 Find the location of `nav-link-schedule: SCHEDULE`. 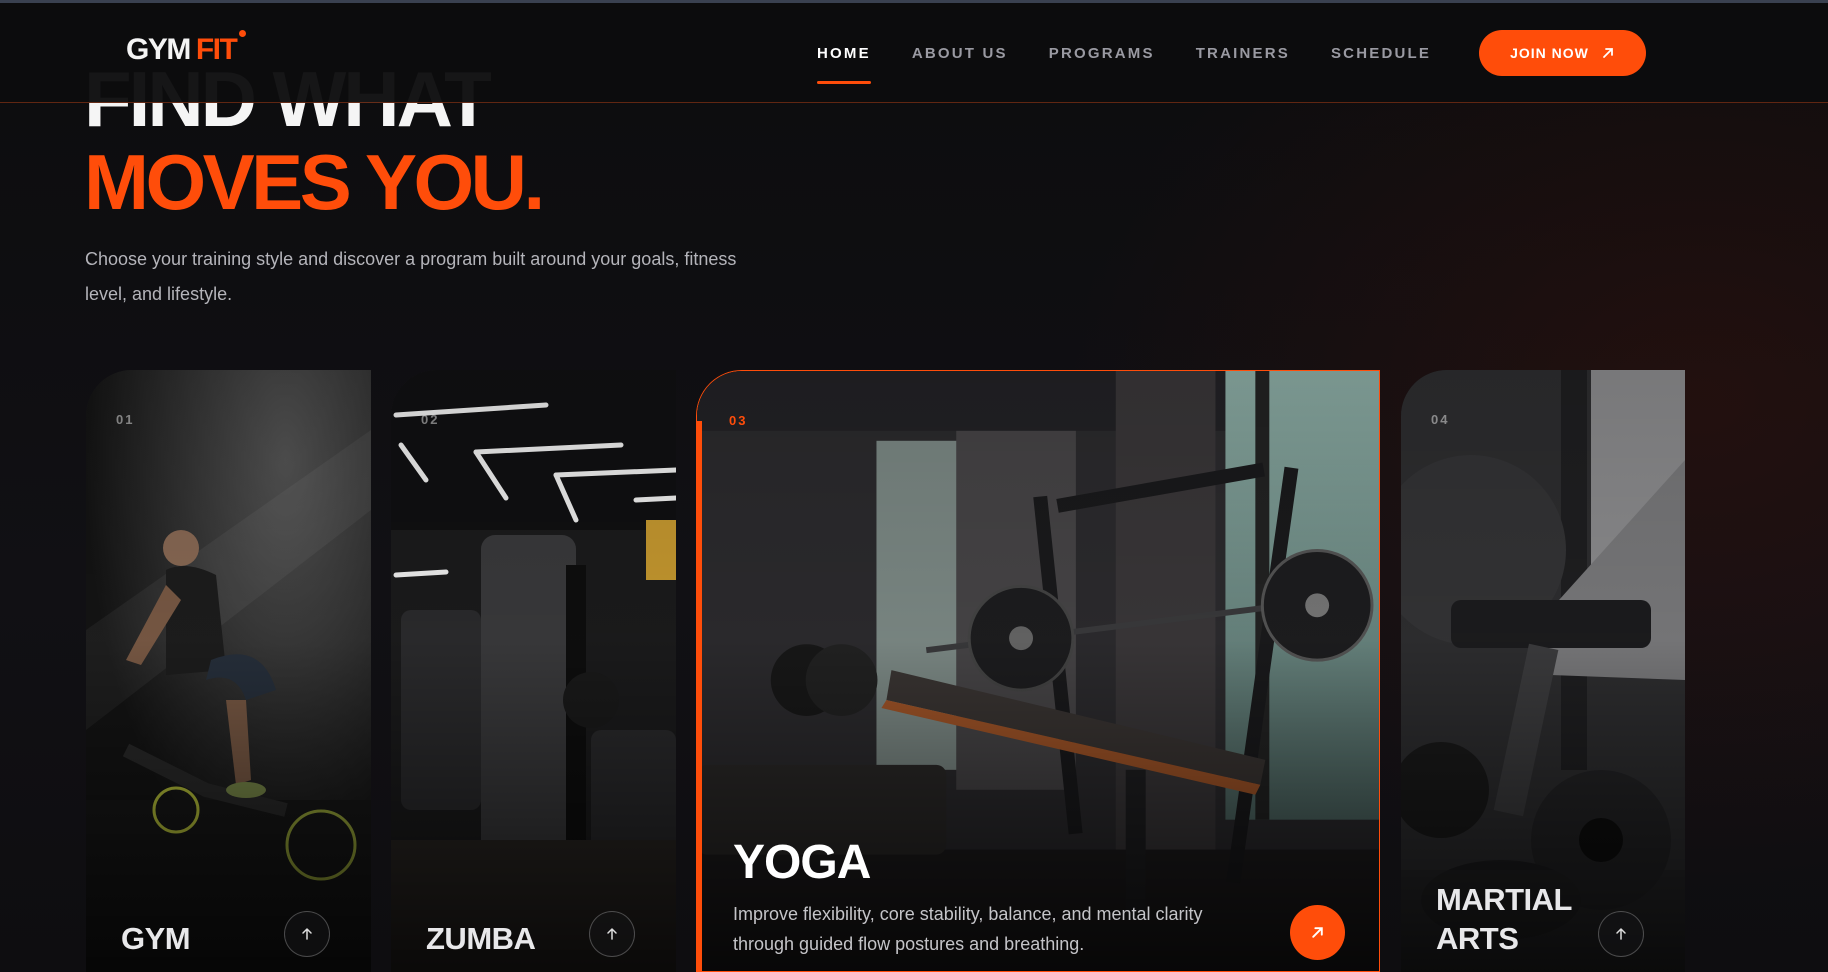

nav-link-schedule: SCHEDULE is located at coordinates (1381, 53).